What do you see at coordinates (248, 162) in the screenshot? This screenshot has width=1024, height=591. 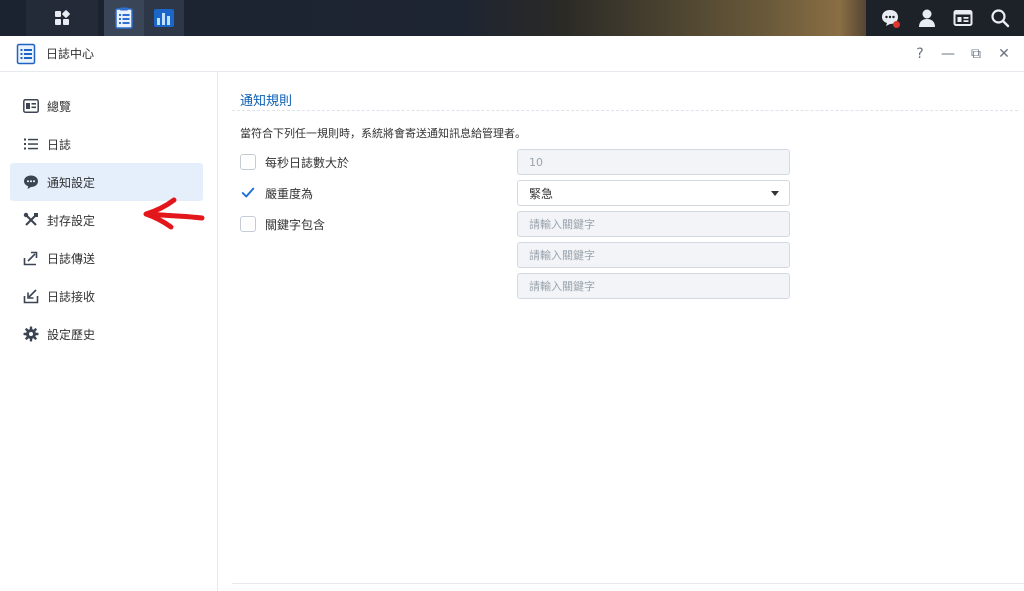 I see `logs-per-second-checkbox` at bounding box center [248, 162].